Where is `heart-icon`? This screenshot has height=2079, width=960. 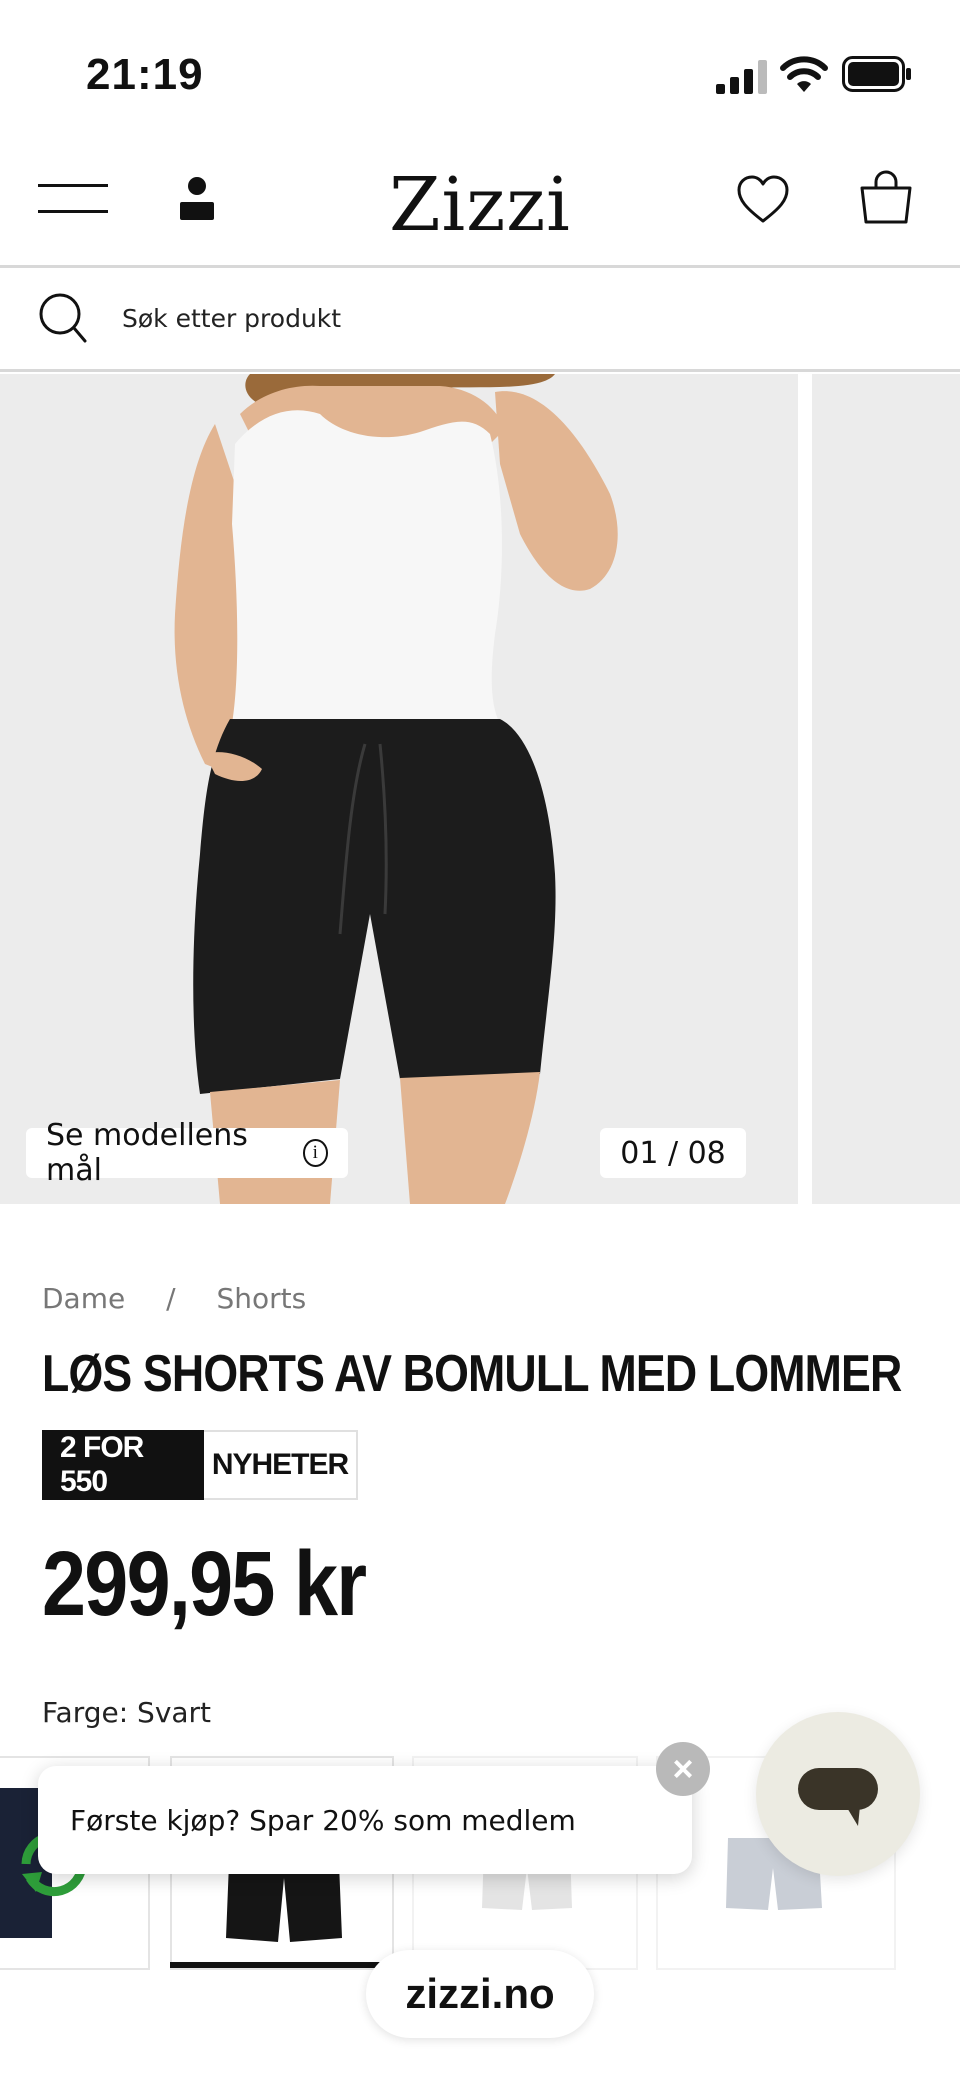 heart-icon is located at coordinates (763, 200).